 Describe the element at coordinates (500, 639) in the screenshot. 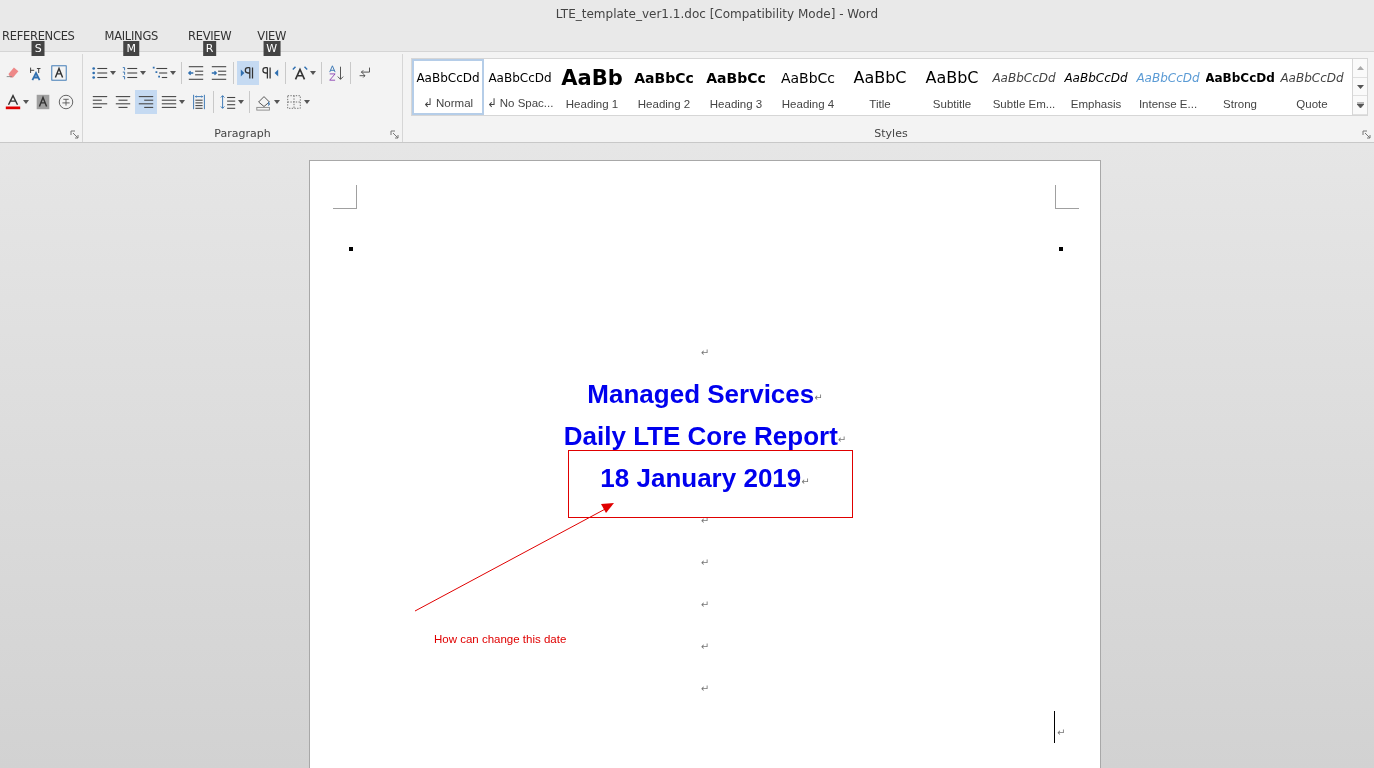

I see `annotation-note: How can change this date` at that location.